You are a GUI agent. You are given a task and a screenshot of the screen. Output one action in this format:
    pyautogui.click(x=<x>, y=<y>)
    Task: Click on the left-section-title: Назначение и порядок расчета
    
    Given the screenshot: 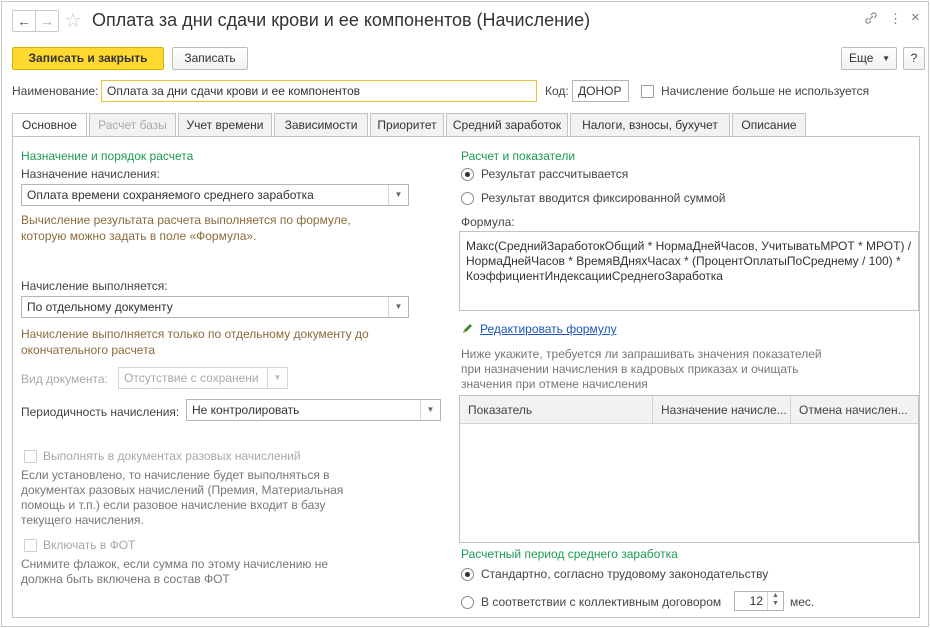 What is the action you would take?
    pyautogui.click(x=107, y=156)
    